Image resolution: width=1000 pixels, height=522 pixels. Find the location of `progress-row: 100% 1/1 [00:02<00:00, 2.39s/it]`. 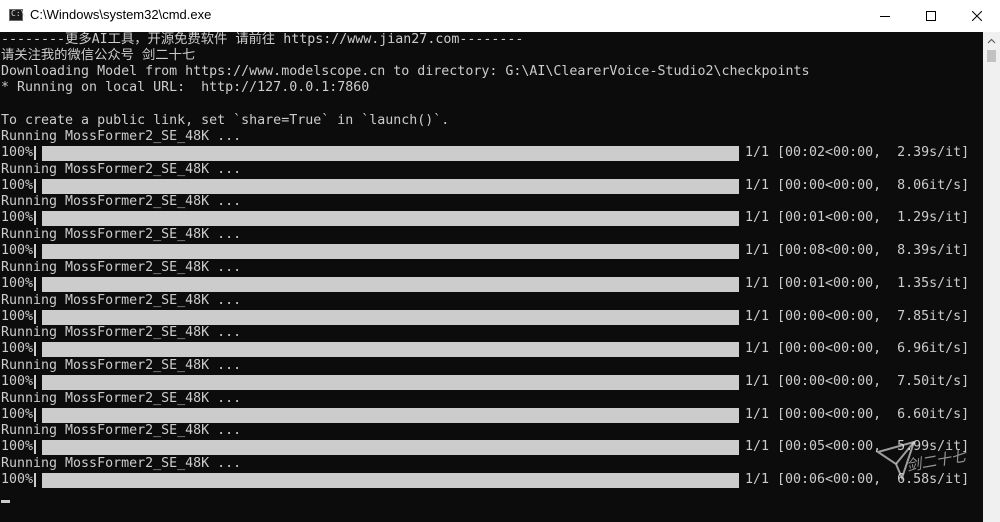

progress-row: 100% 1/1 [00:02<00:00, 2.39s/it] is located at coordinates (491, 153).